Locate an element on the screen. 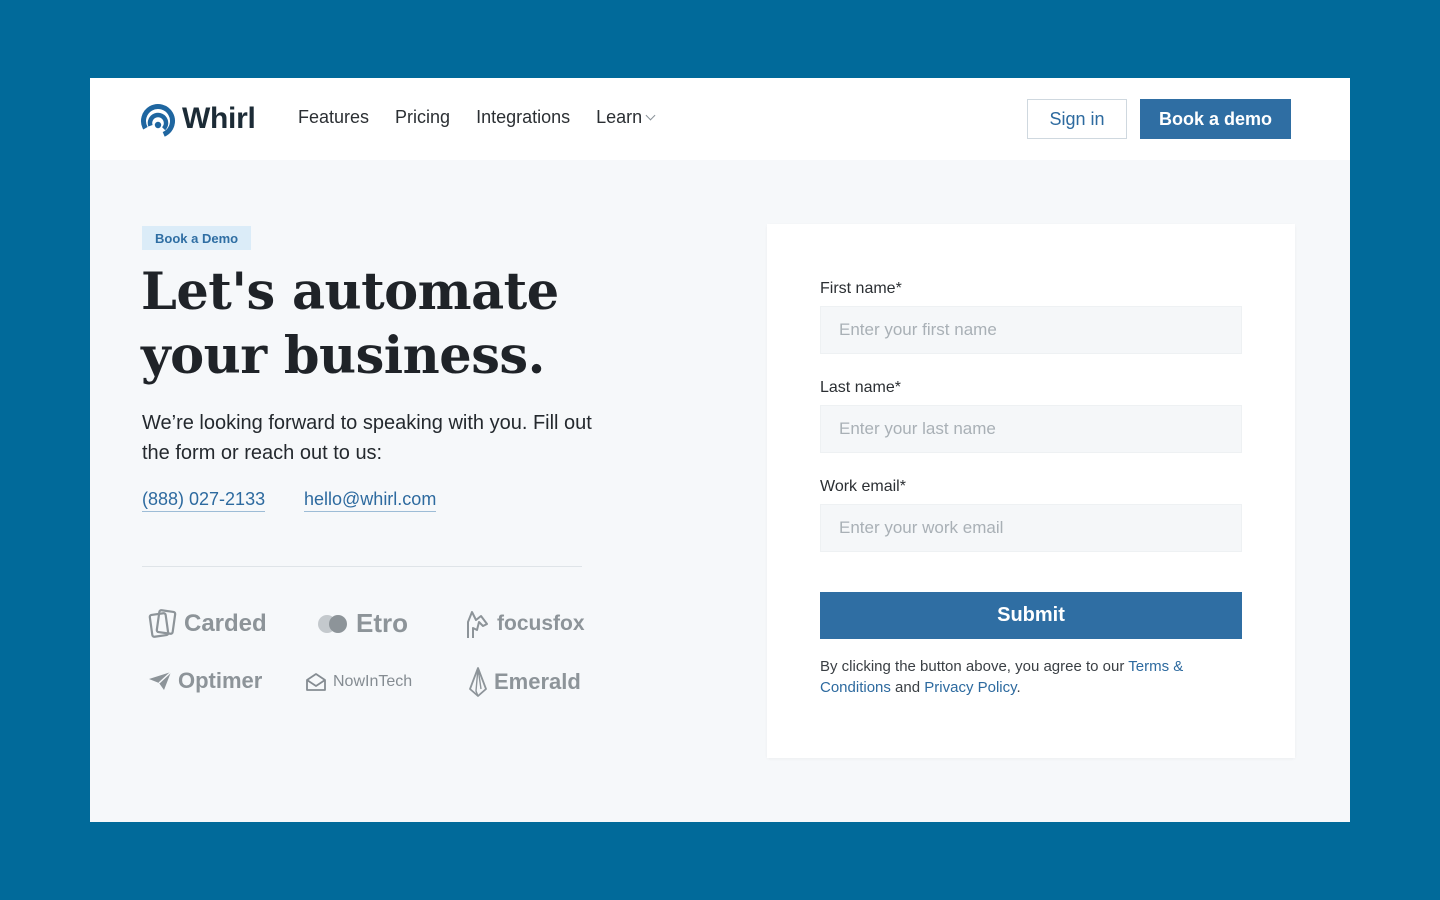 Image resolution: width=1440 pixels, height=900 pixels. headline-line-2: your business. is located at coordinates (343, 356).